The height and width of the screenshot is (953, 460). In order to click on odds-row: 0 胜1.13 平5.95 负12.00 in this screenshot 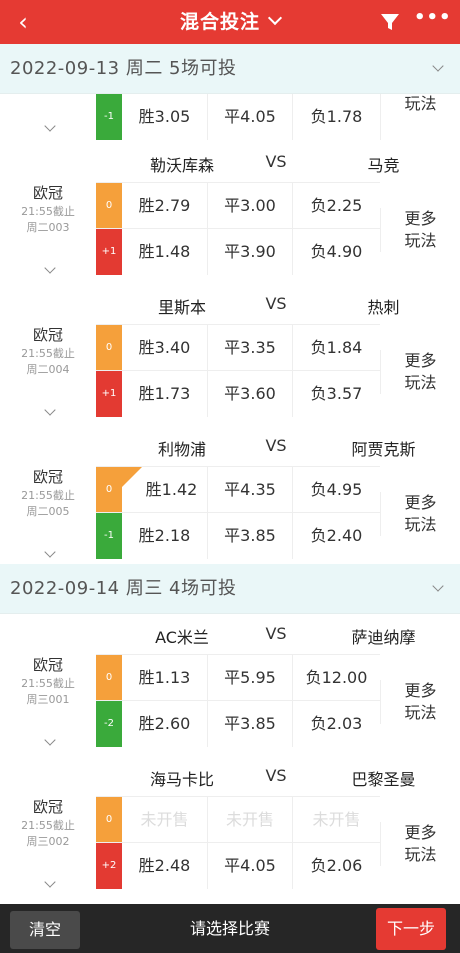, I will do `click(238, 677)`.